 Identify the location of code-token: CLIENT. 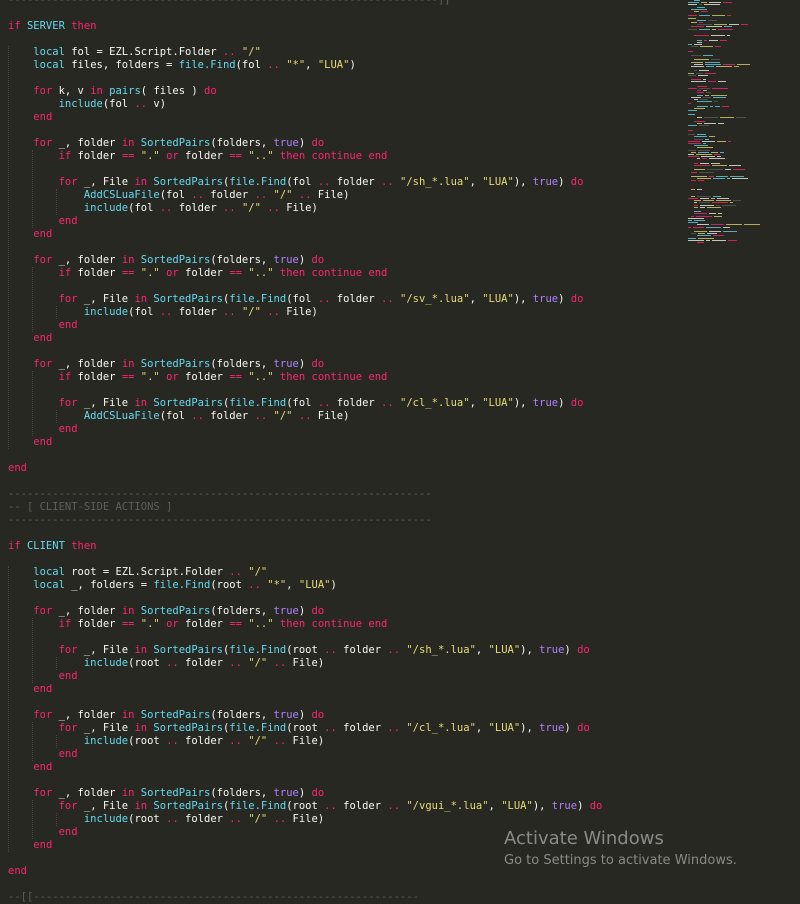
(45, 546).